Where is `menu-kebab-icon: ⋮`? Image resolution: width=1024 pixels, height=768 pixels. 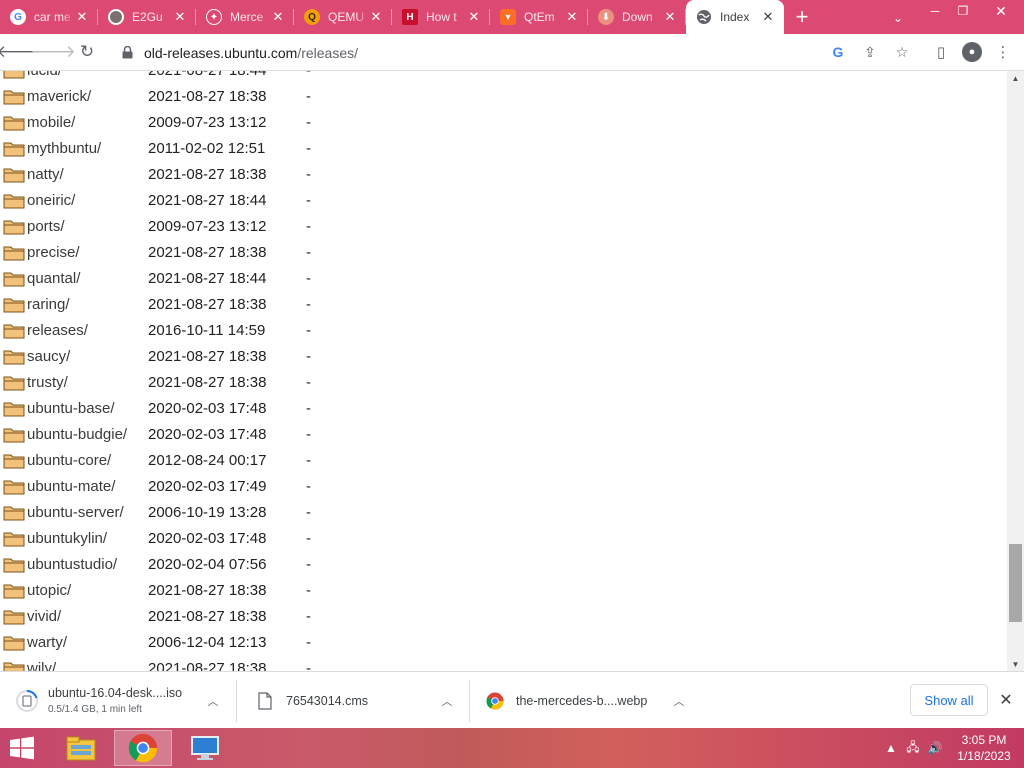 menu-kebab-icon: ⋮ is located at coordinates (1003, 52).